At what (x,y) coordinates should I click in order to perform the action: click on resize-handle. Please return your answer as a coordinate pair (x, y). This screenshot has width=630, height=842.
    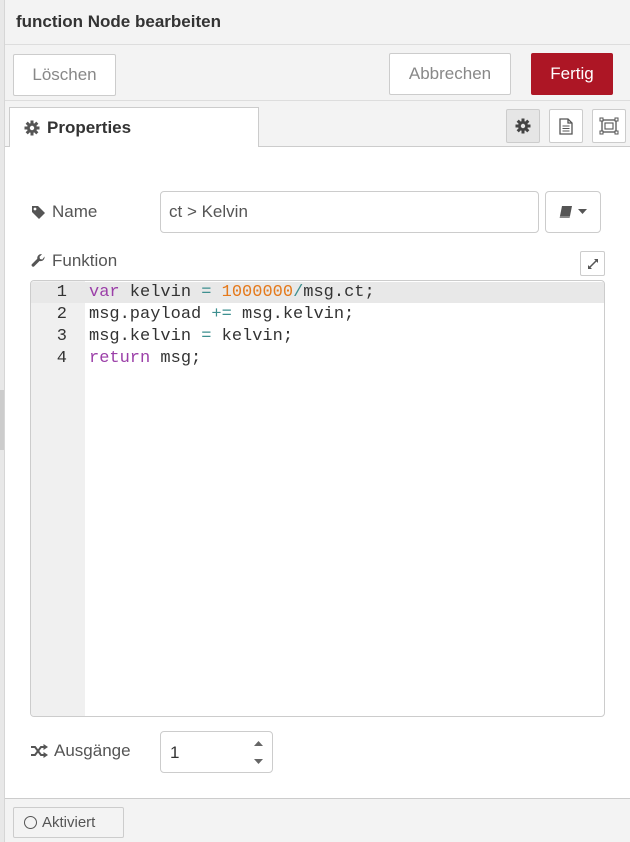
    Looking at the image, I should click on (2, 420).